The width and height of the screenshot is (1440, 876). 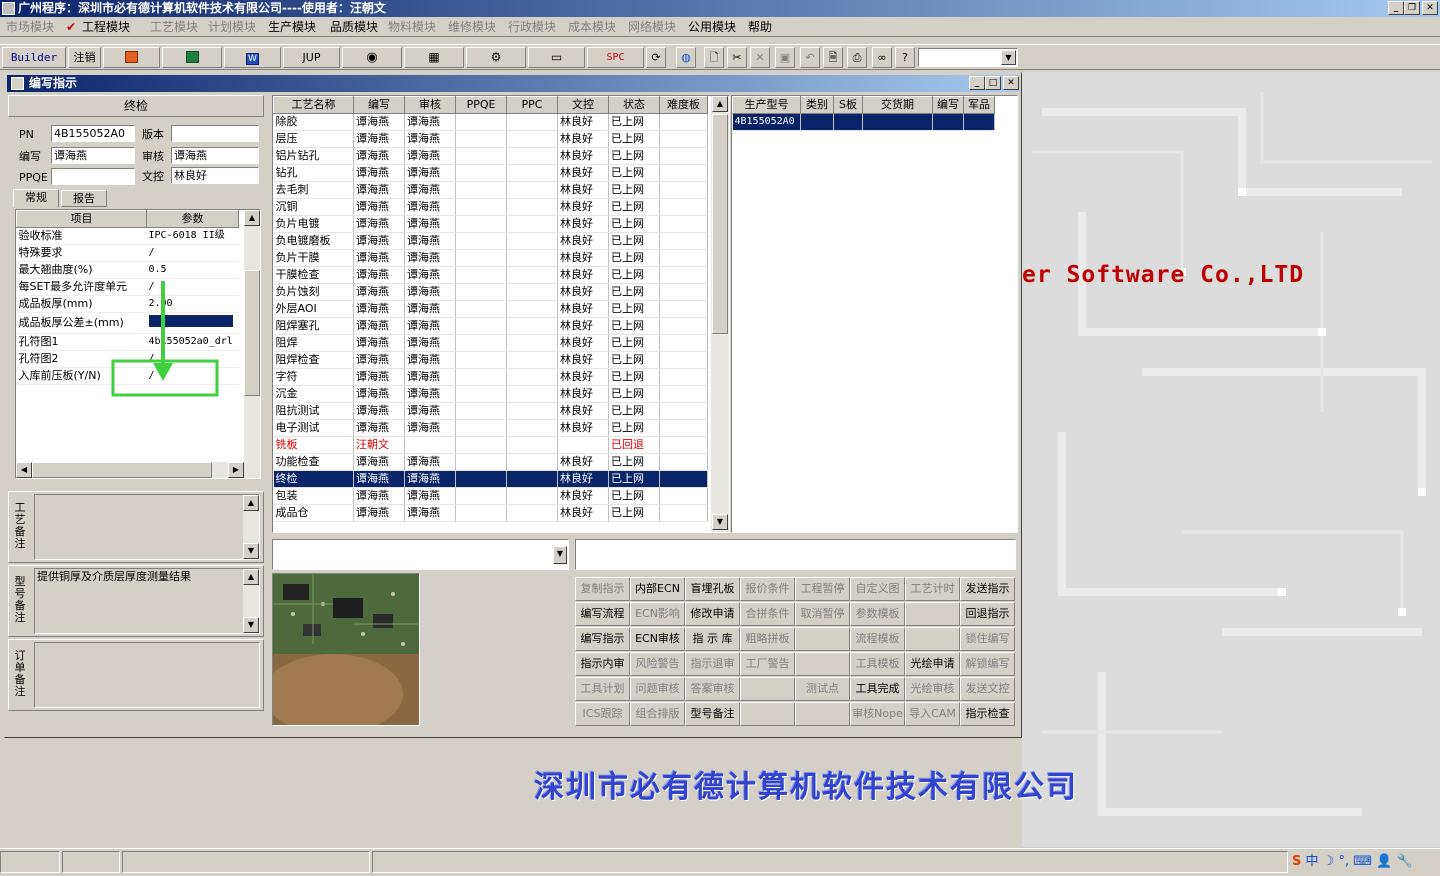 What do you see at coordinates (602, 664) in the screenshot?
I see `action-button-3-0: 指示内审` at bounding box center [602, 664].